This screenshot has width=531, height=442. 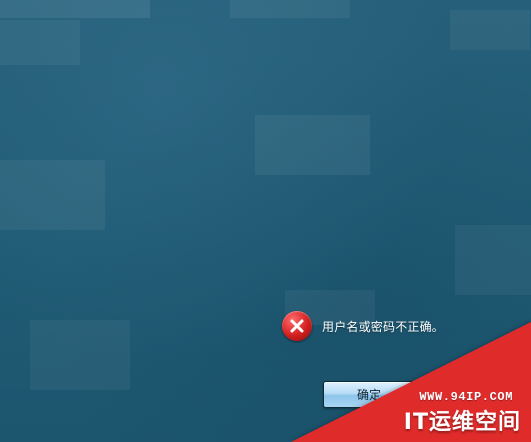 I want to click on ok-button: 确定, so click(x=369, y=394).